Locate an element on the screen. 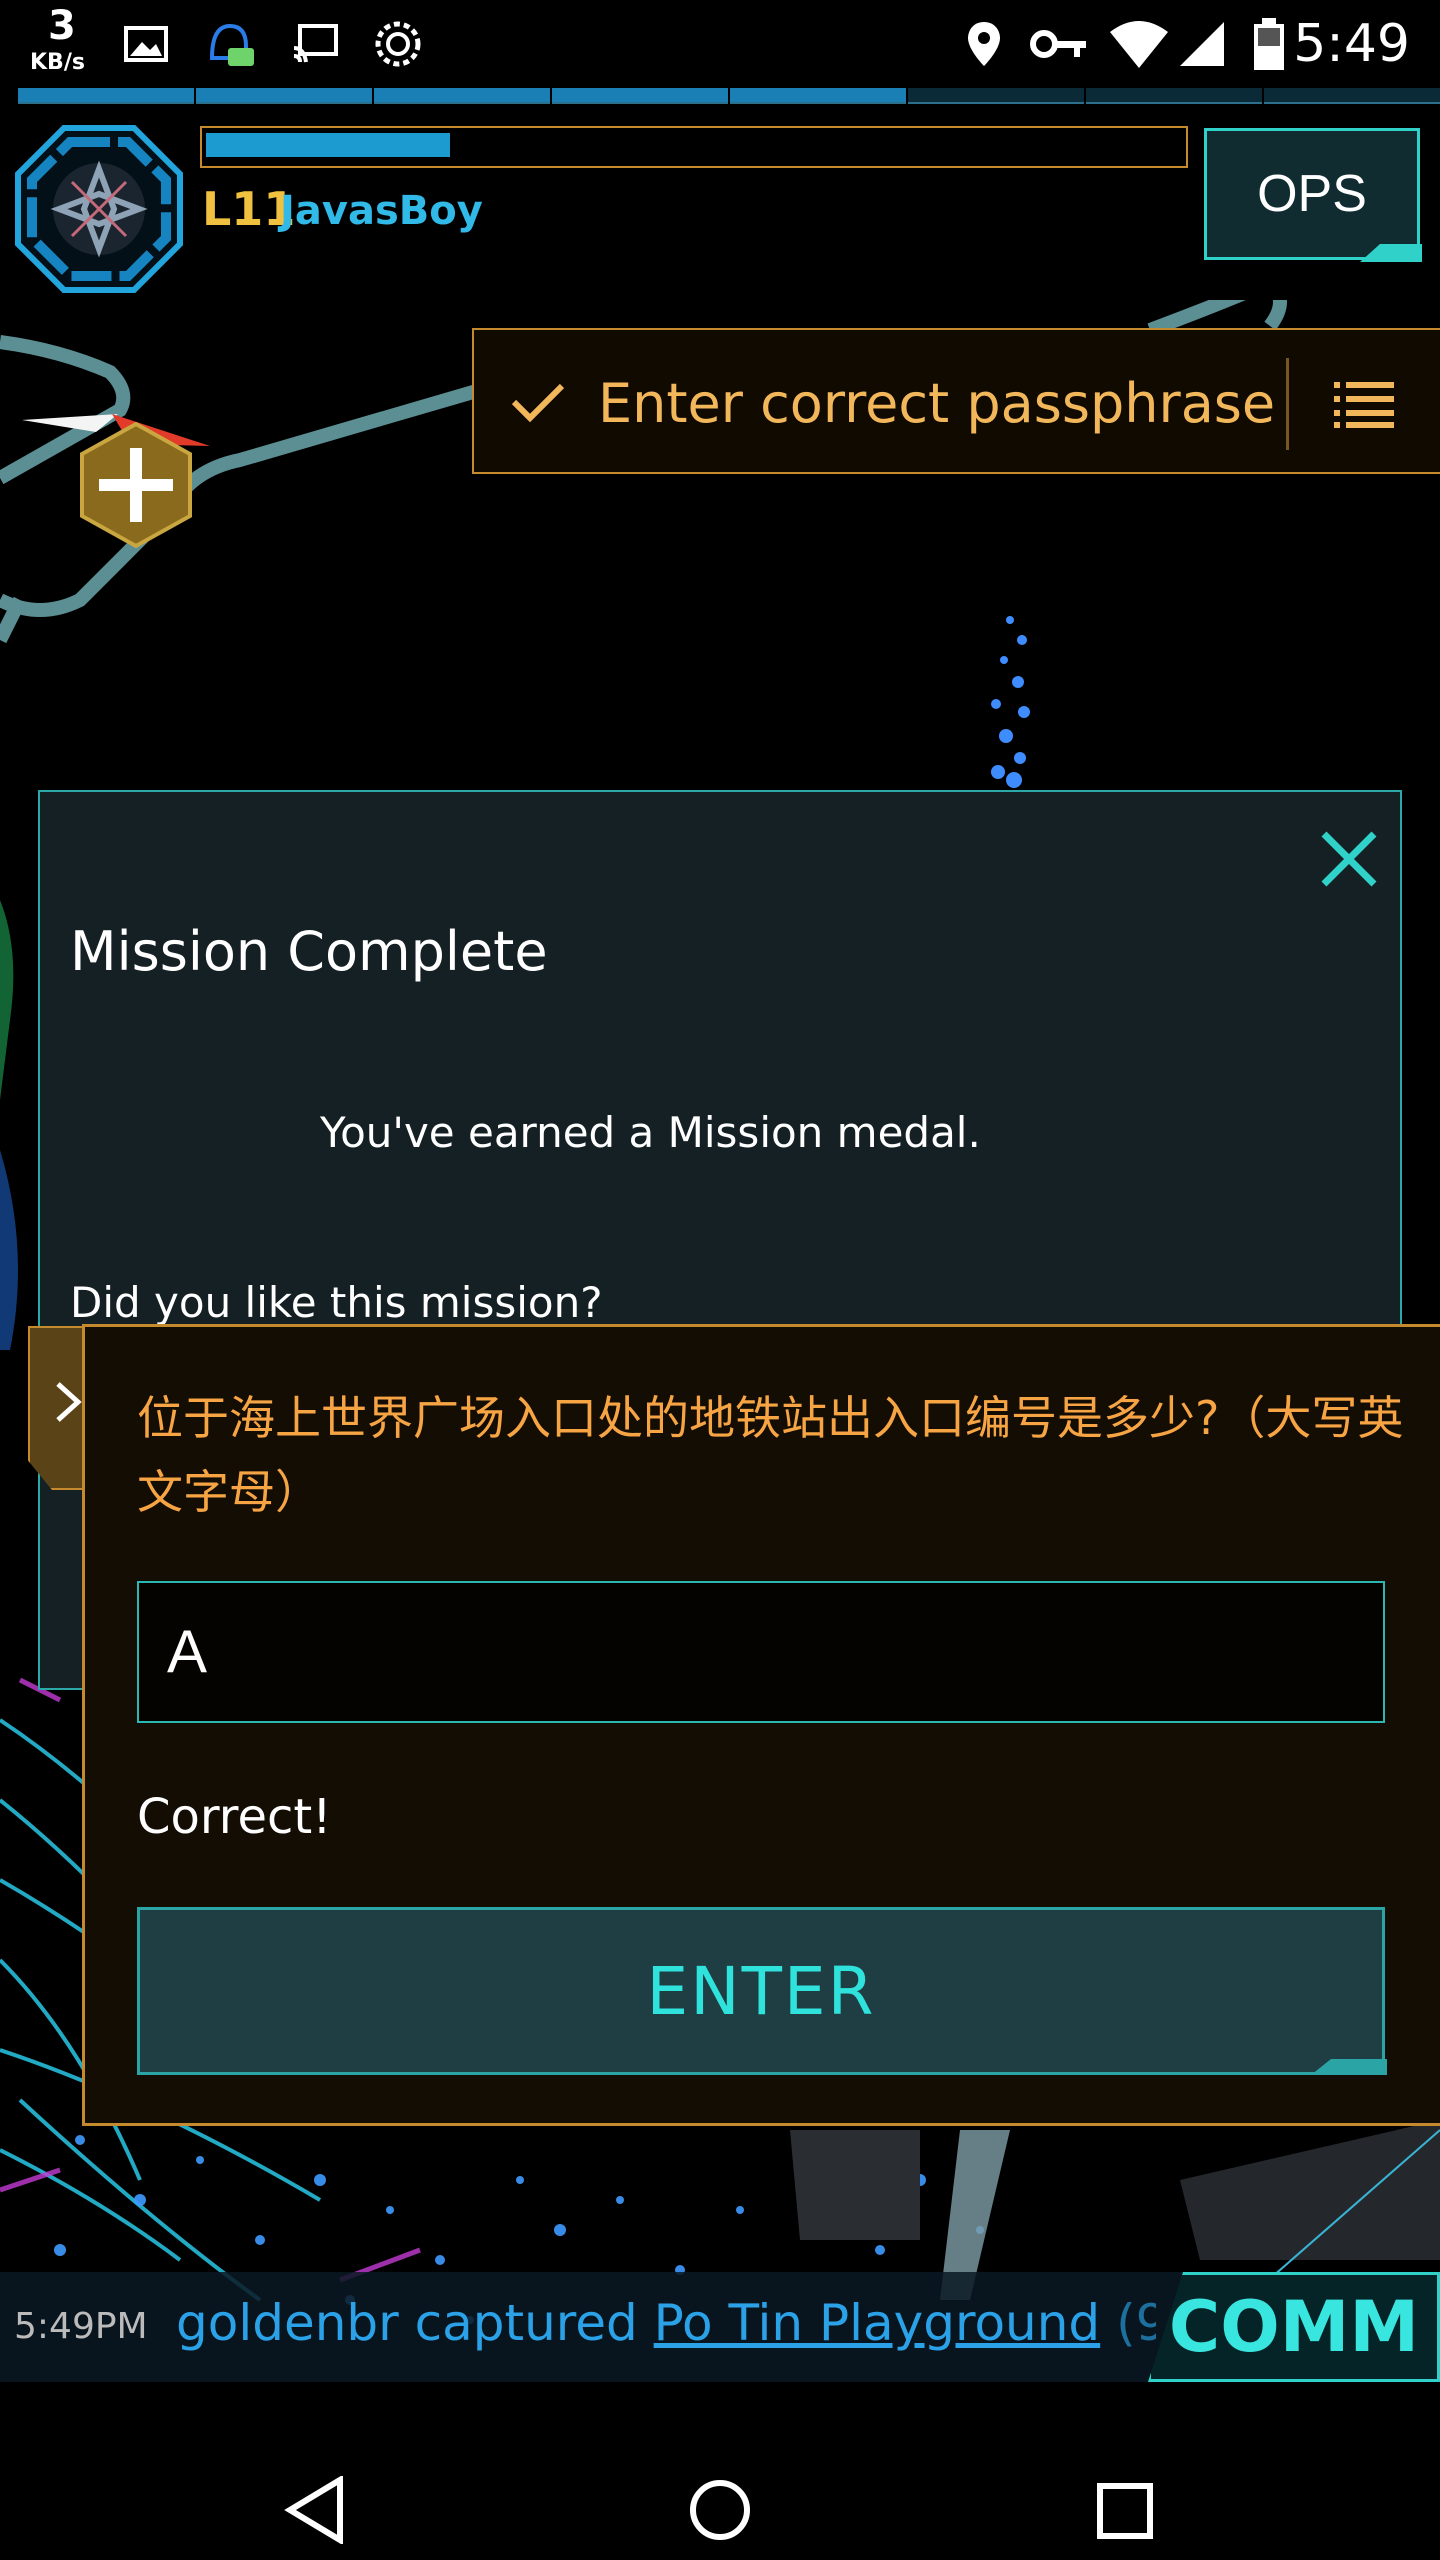 This screenshot has width=1440, height=2560. mission-objective-text: Enter correct passphrase is located at coordinates (937, 403).